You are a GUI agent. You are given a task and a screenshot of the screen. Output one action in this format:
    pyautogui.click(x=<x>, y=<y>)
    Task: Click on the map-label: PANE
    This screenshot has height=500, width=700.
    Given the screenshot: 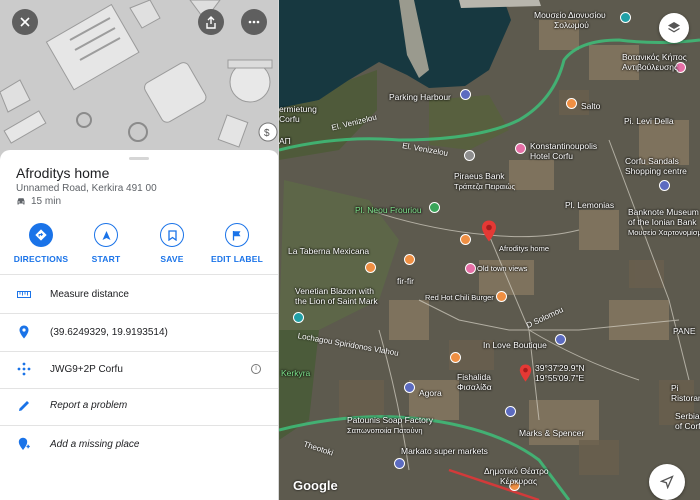 What is the action you would take?
    pyautogui.click(x=684, y=331)
    